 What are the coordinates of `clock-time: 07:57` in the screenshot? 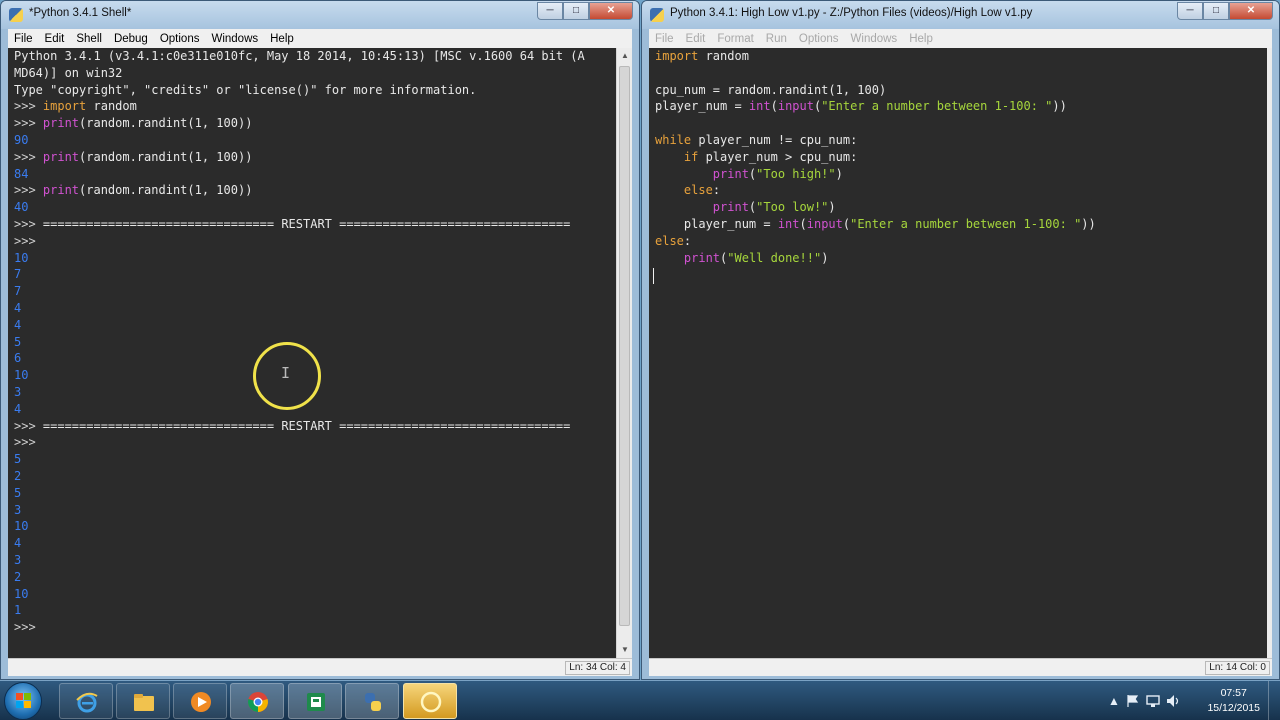 It's located at (1233, 693).